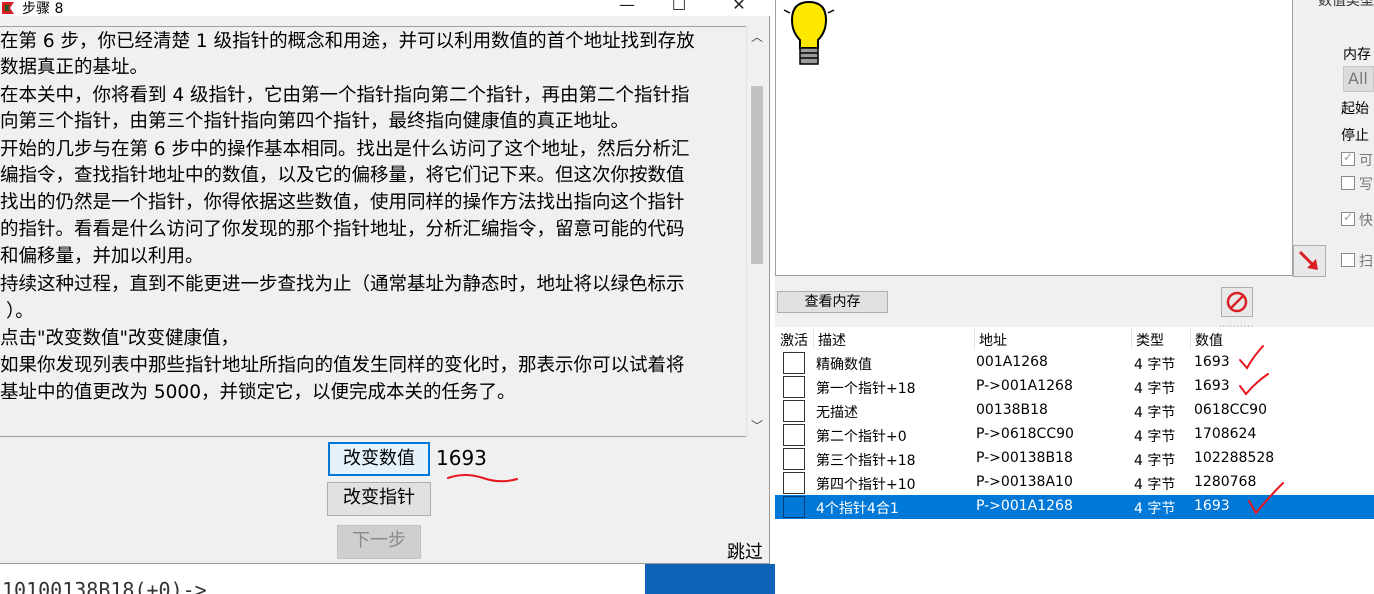 The height and width of the screenshot is (594, 1374). I want to click on scroll-thumb, so click(757, 175).